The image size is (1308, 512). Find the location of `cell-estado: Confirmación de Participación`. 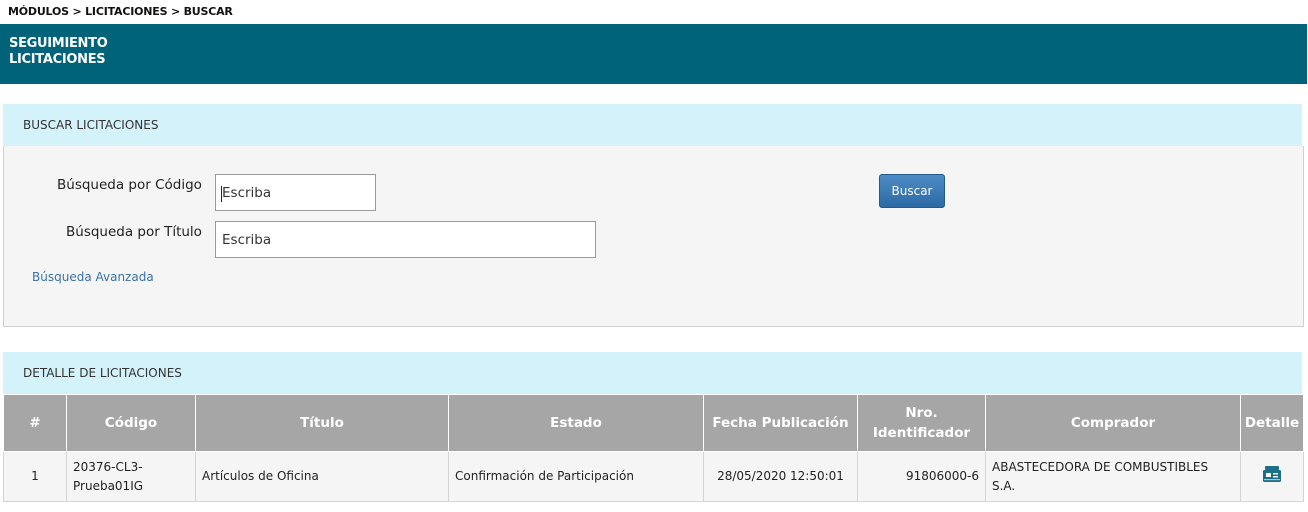

cell-estado: Confirmación de Participación is located at coordinates (576, 476).